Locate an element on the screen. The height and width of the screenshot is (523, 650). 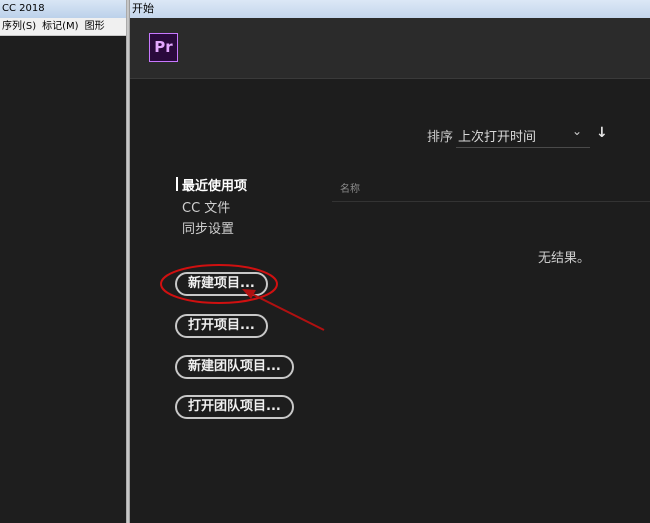
background-window-title: CC 2018 is located at coordinates (64, 9).